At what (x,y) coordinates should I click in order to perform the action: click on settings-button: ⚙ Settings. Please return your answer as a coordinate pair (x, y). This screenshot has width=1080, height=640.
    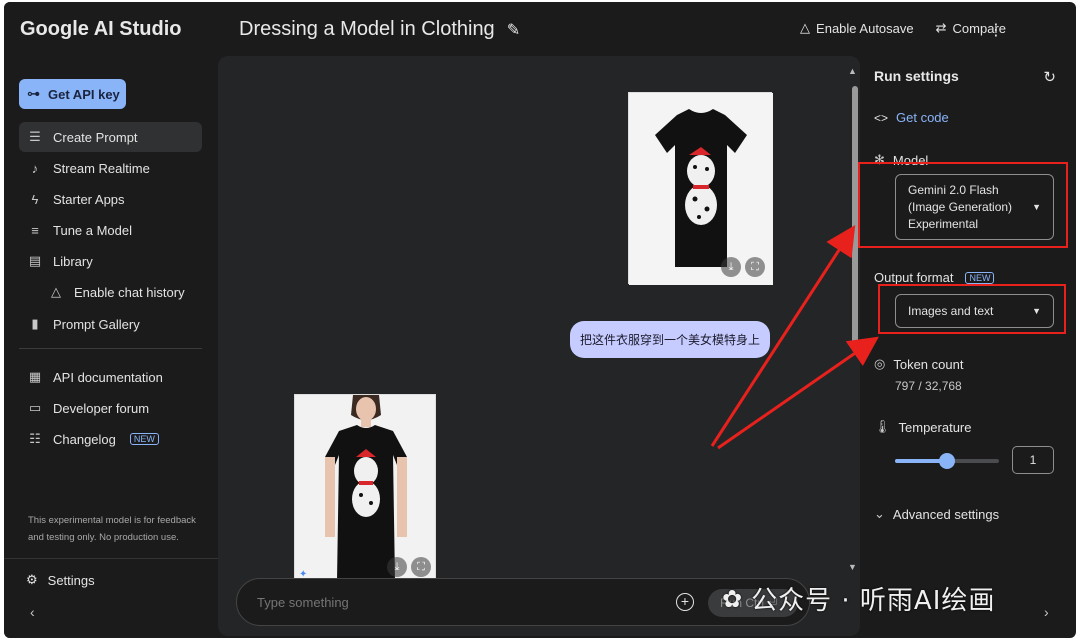
    Looking at the image, I should click on (60, 580).